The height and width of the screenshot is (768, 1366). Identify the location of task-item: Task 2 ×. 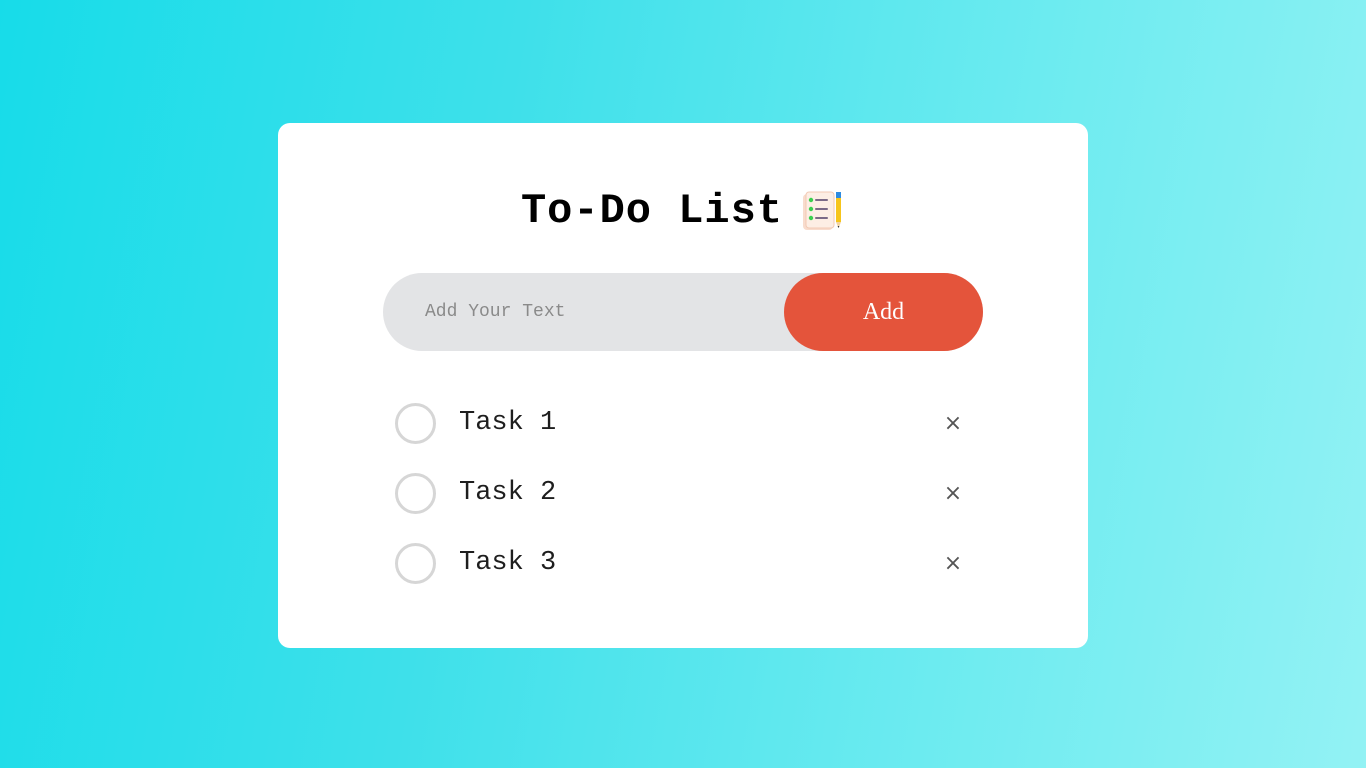
(685, 493).